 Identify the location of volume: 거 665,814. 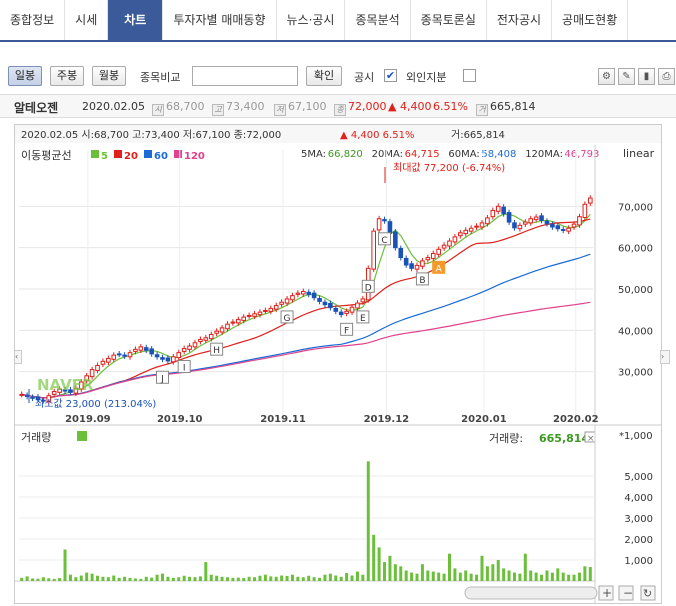
(506, 108).